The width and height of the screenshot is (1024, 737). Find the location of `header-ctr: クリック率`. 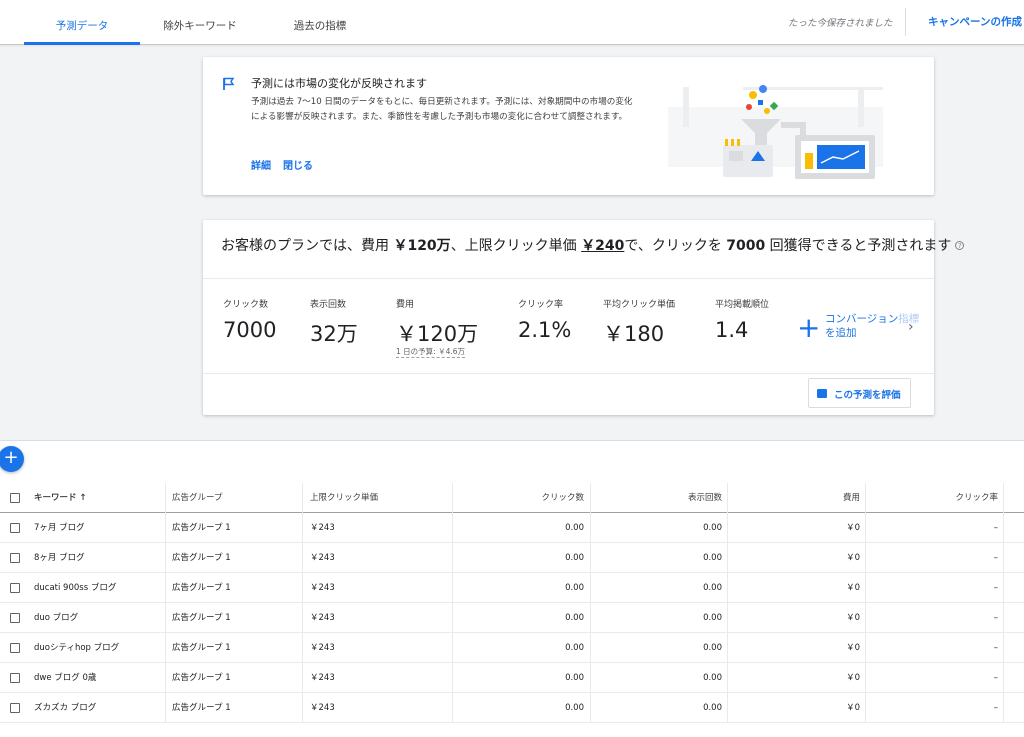

header-ctr: クリック率 is located at coordinates (934, 498).